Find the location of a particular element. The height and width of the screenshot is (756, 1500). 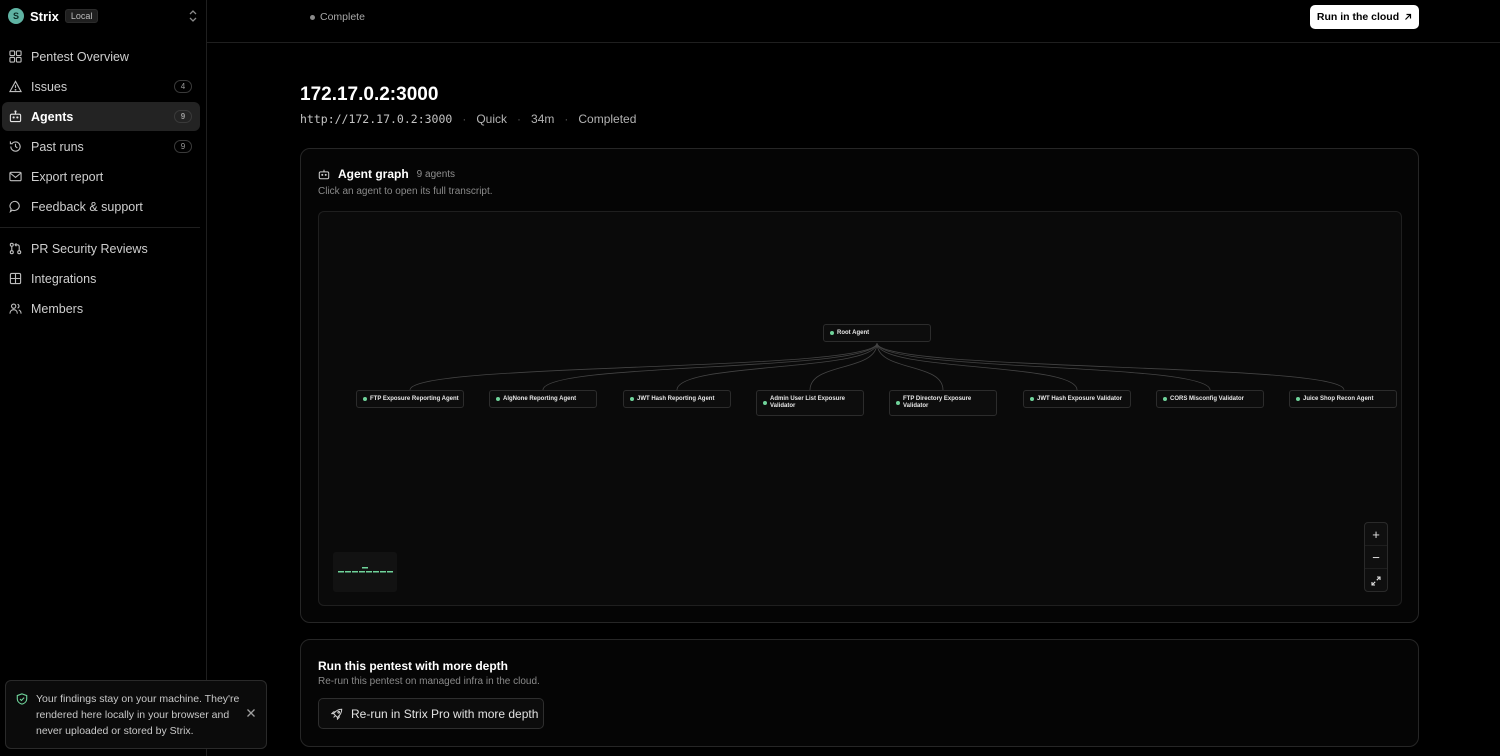

graph-minimap is located at coordinates (365, 572).